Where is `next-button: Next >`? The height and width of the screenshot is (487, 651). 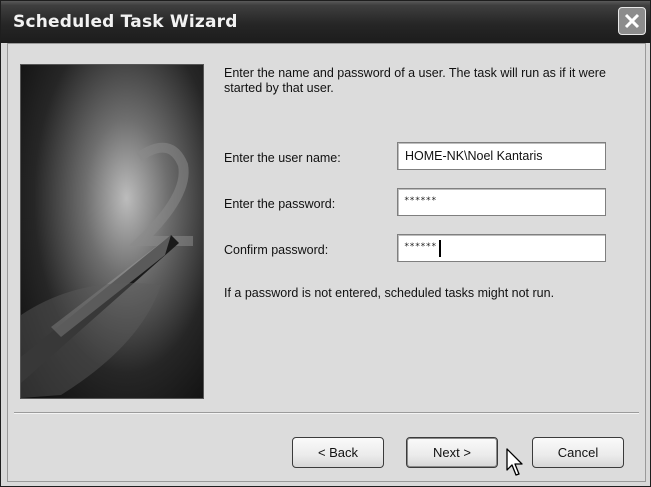
next-button: Next > is located at coordinates (452, 452).